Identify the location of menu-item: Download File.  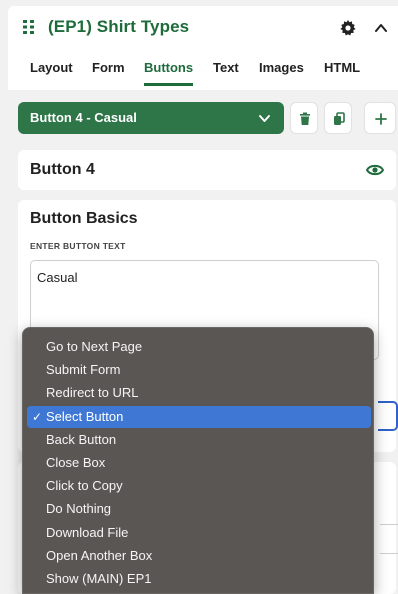
(199, 533).